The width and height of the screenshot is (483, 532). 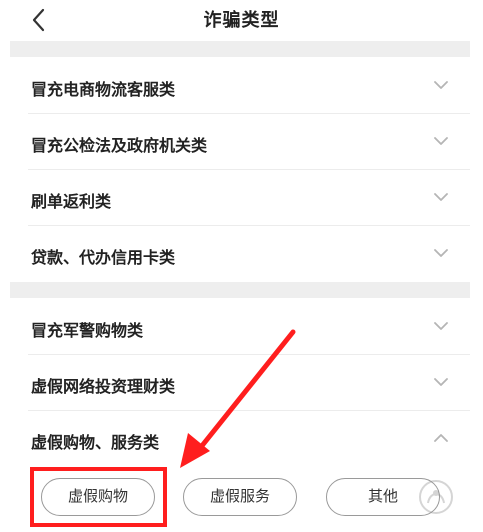 I want to click on category-label: 冒充军警购物类, so click(x=87, y=330).